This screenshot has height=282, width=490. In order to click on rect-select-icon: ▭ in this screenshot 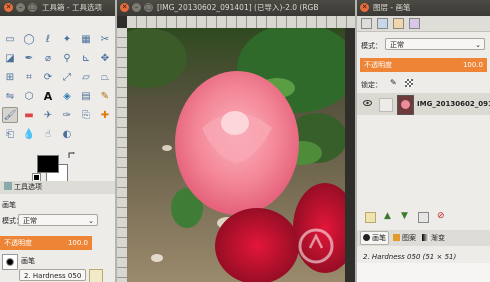, I will do `click(10, 39)`.